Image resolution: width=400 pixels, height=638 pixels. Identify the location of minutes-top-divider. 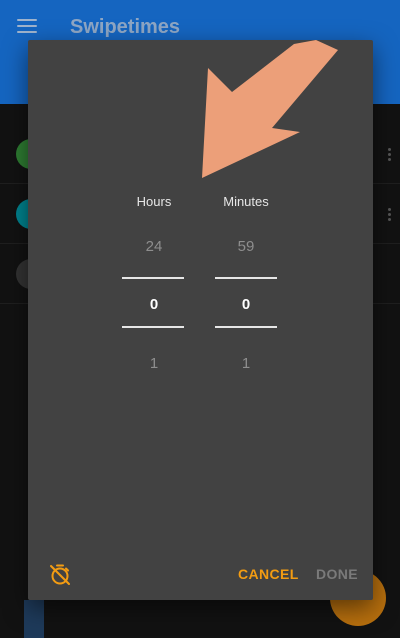
(246, 278).